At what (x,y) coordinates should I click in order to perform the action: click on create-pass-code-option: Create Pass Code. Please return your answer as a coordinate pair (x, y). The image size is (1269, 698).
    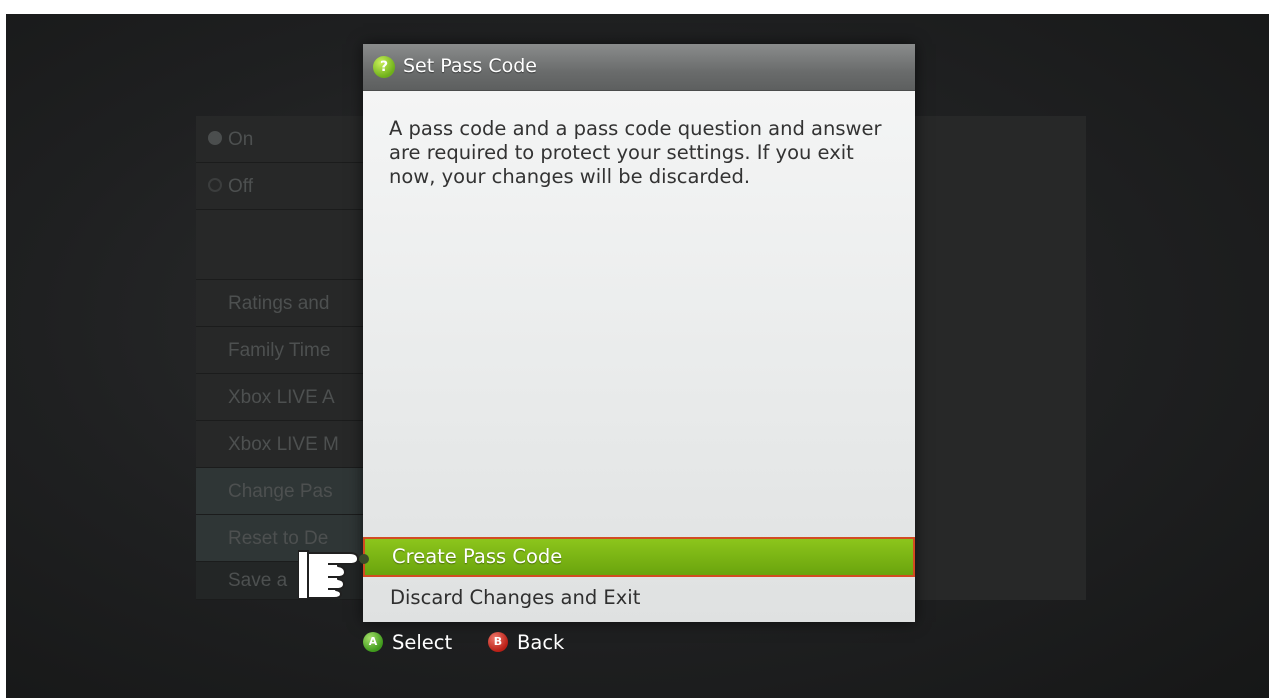
    Looking at the image, I should click on (639, 557).